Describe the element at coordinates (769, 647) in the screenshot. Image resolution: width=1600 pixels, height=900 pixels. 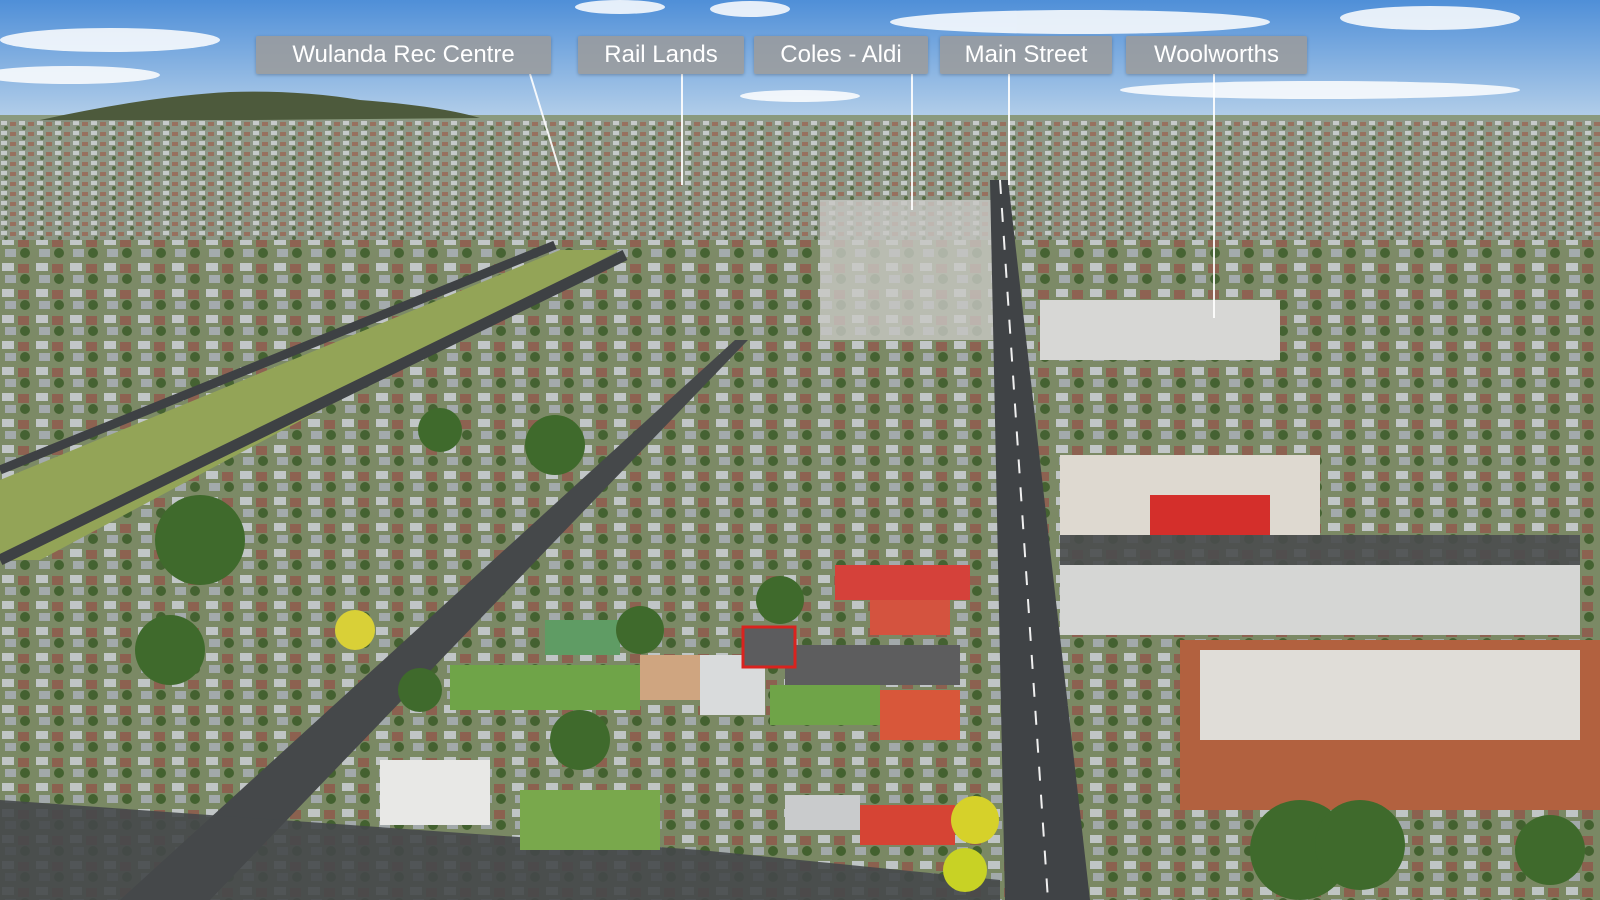
I see `highlighted-property` at that location.